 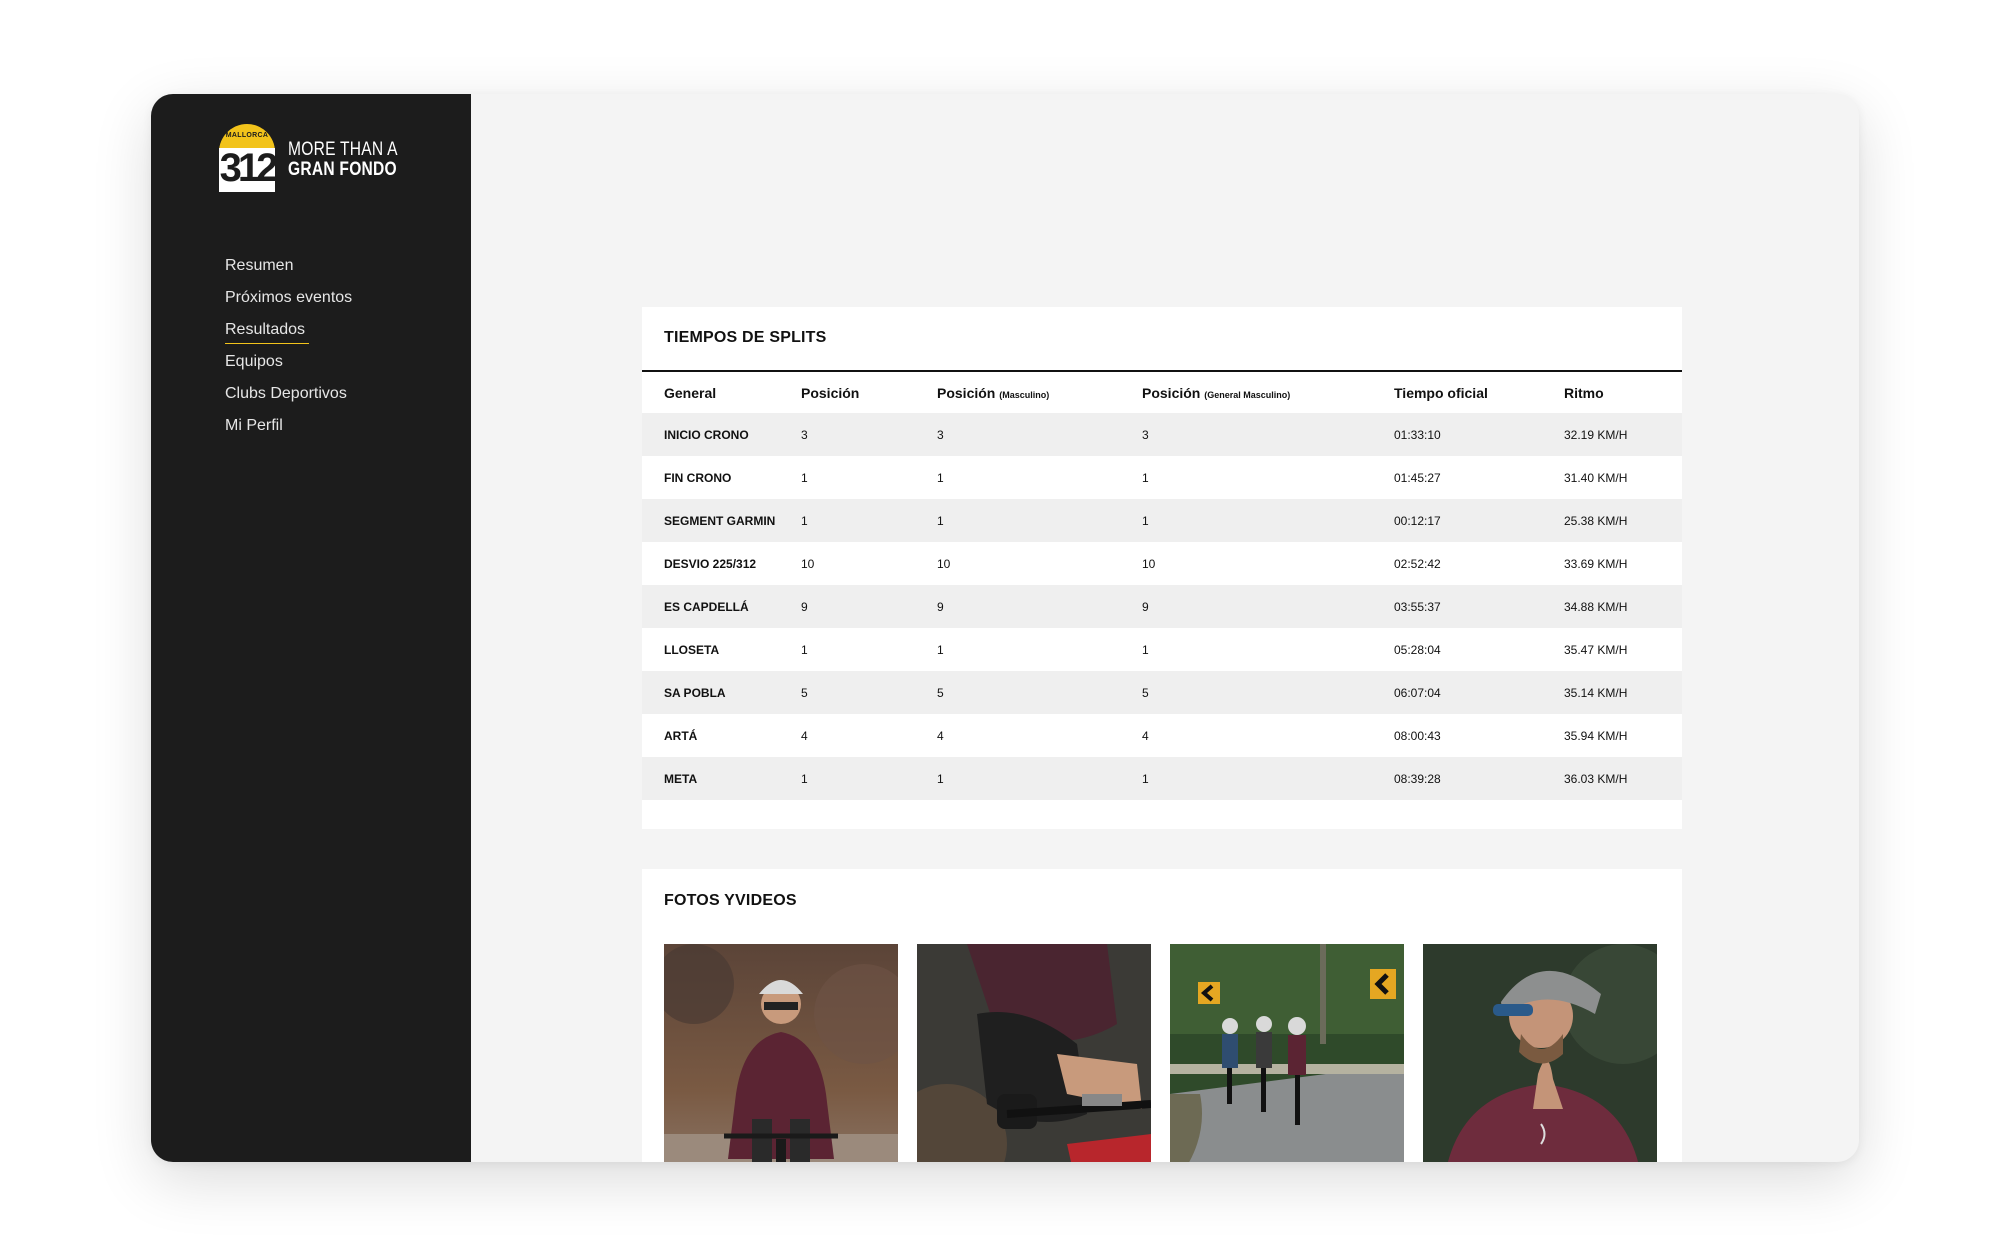 I want to click on table-row: META 1 1 1 08:39:28 36.03 KM/H, so click(x=1162, y=778).